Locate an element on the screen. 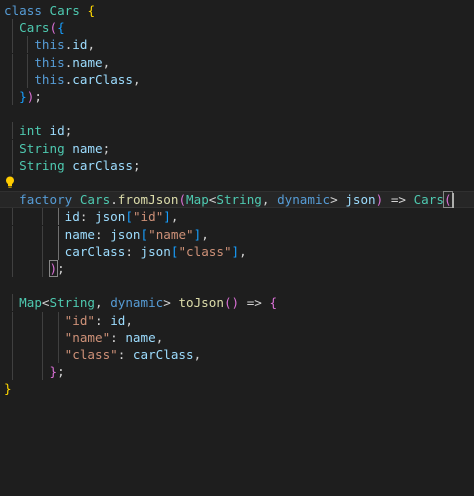 Image resolution: width=474 pixels, height=496 pixels. code-line: ); is located at coordinates (237, 268).